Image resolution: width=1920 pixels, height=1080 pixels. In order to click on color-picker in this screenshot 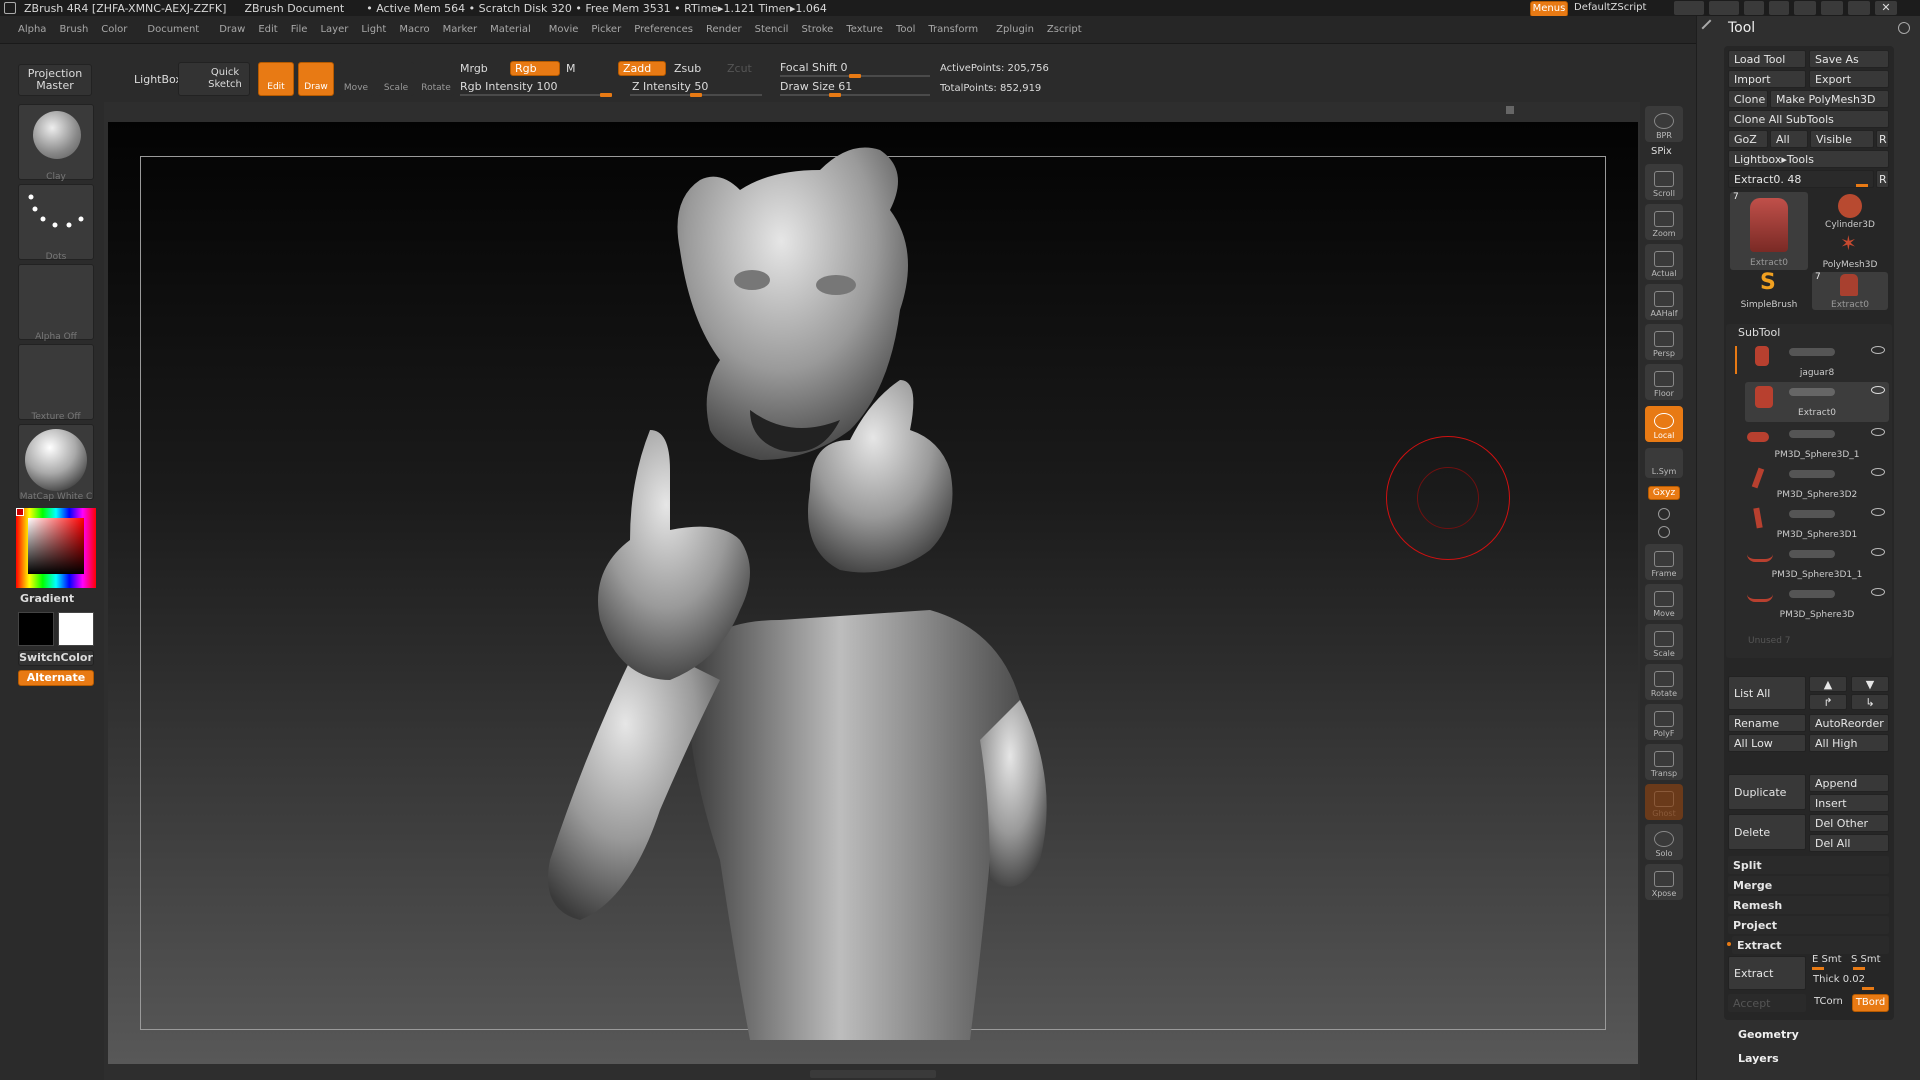, I will do `click(56, 548)`.